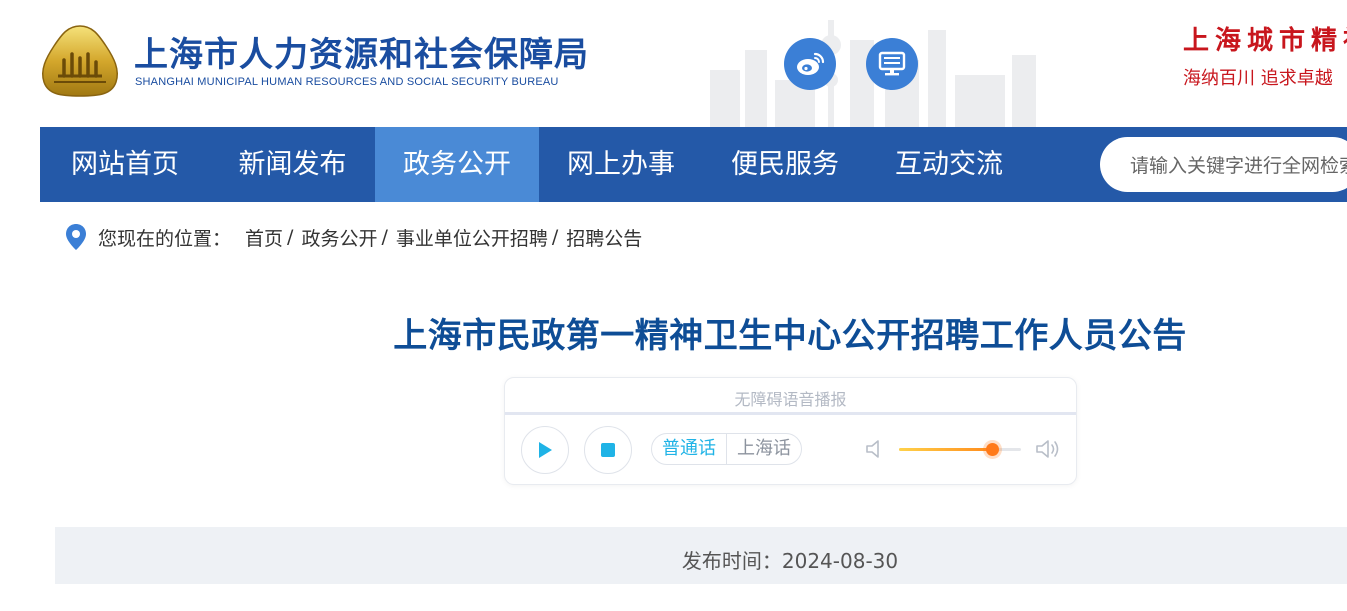 The height and width of the screenshot is (611, 1347). I want to click on playback-progress-track, so click(790, 413).